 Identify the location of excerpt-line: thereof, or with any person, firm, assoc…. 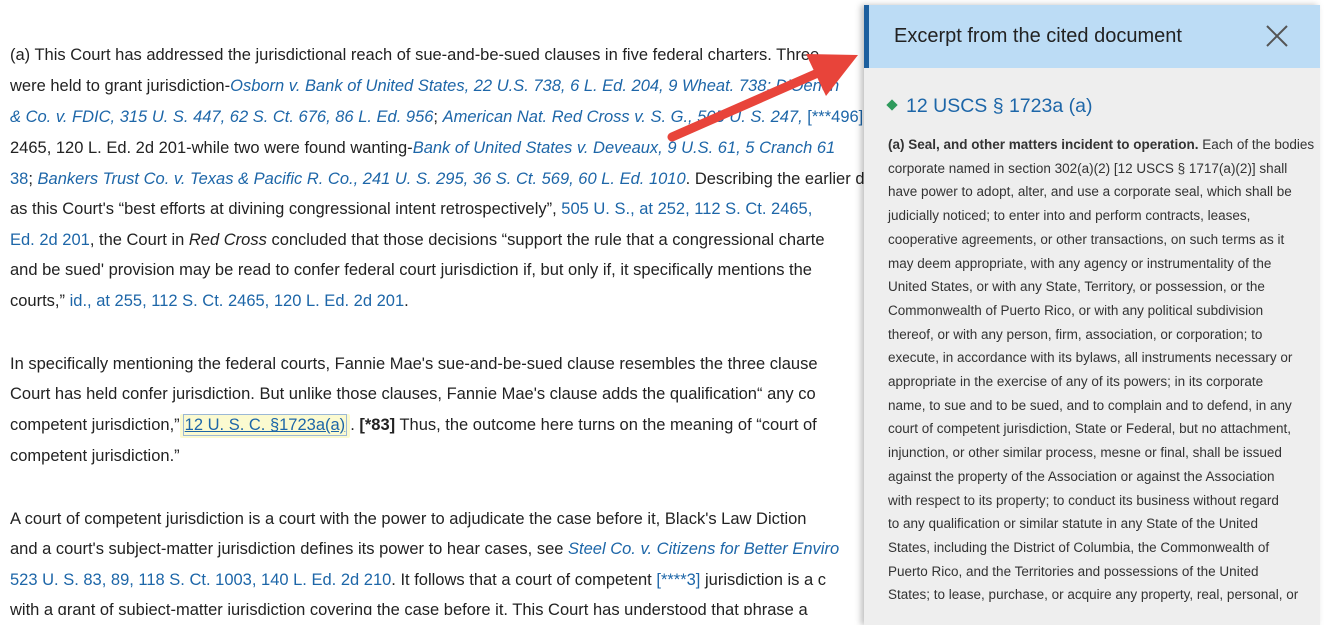
(1075, 334).